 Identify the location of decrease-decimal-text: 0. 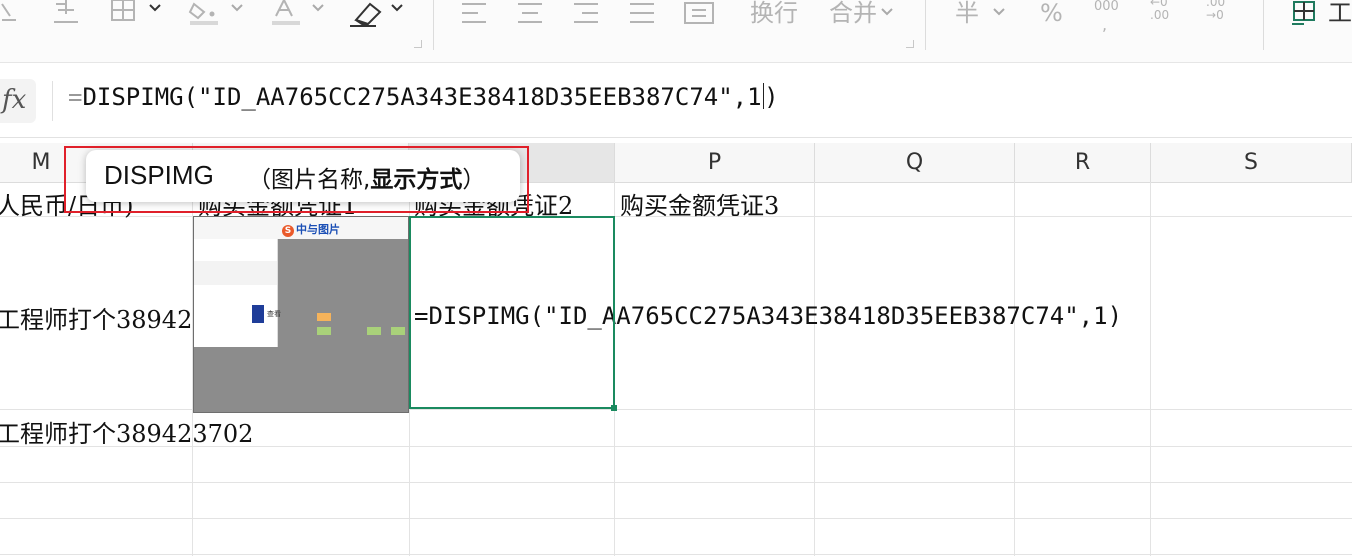
(1220, 15).